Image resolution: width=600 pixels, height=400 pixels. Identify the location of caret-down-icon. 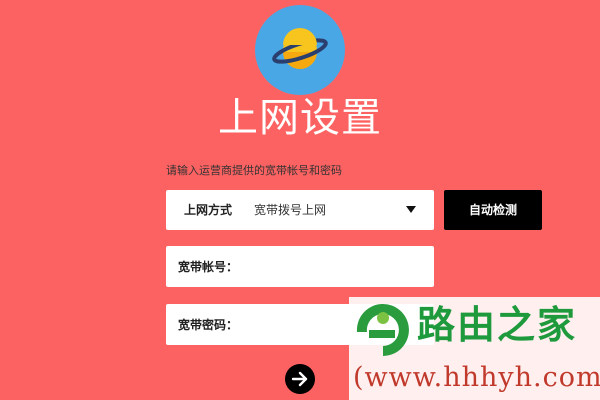
(411, 209).